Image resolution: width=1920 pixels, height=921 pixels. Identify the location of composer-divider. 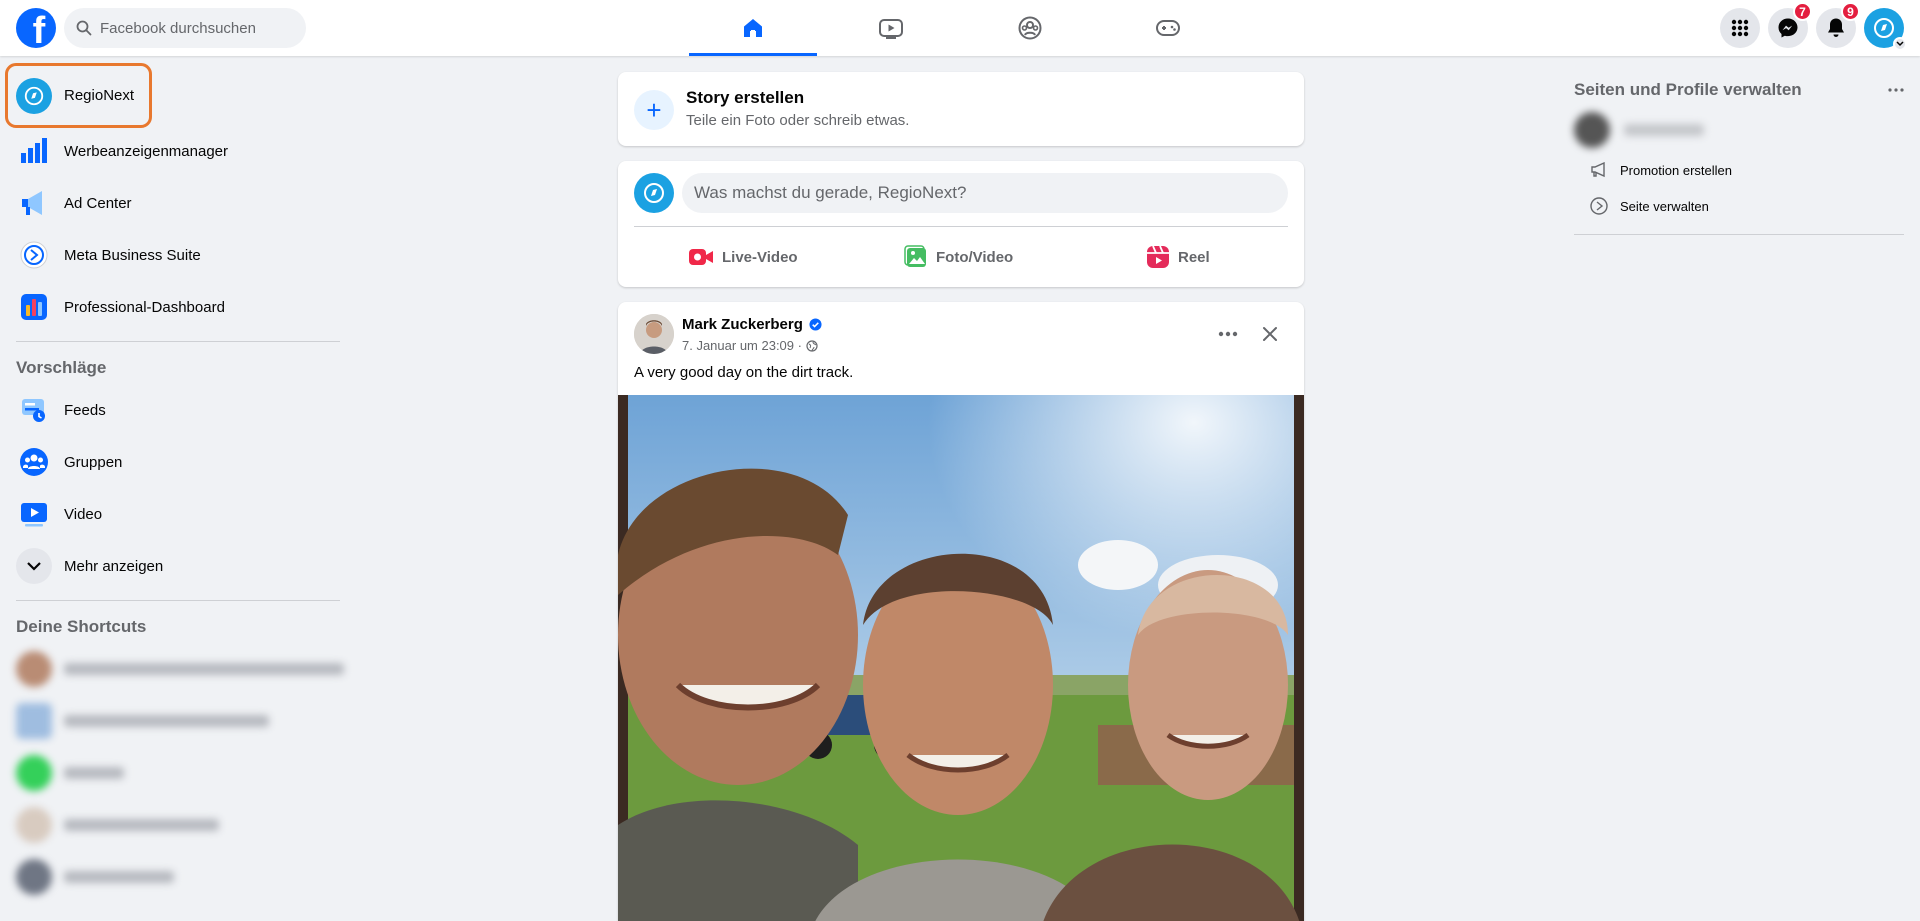
(961, 226).